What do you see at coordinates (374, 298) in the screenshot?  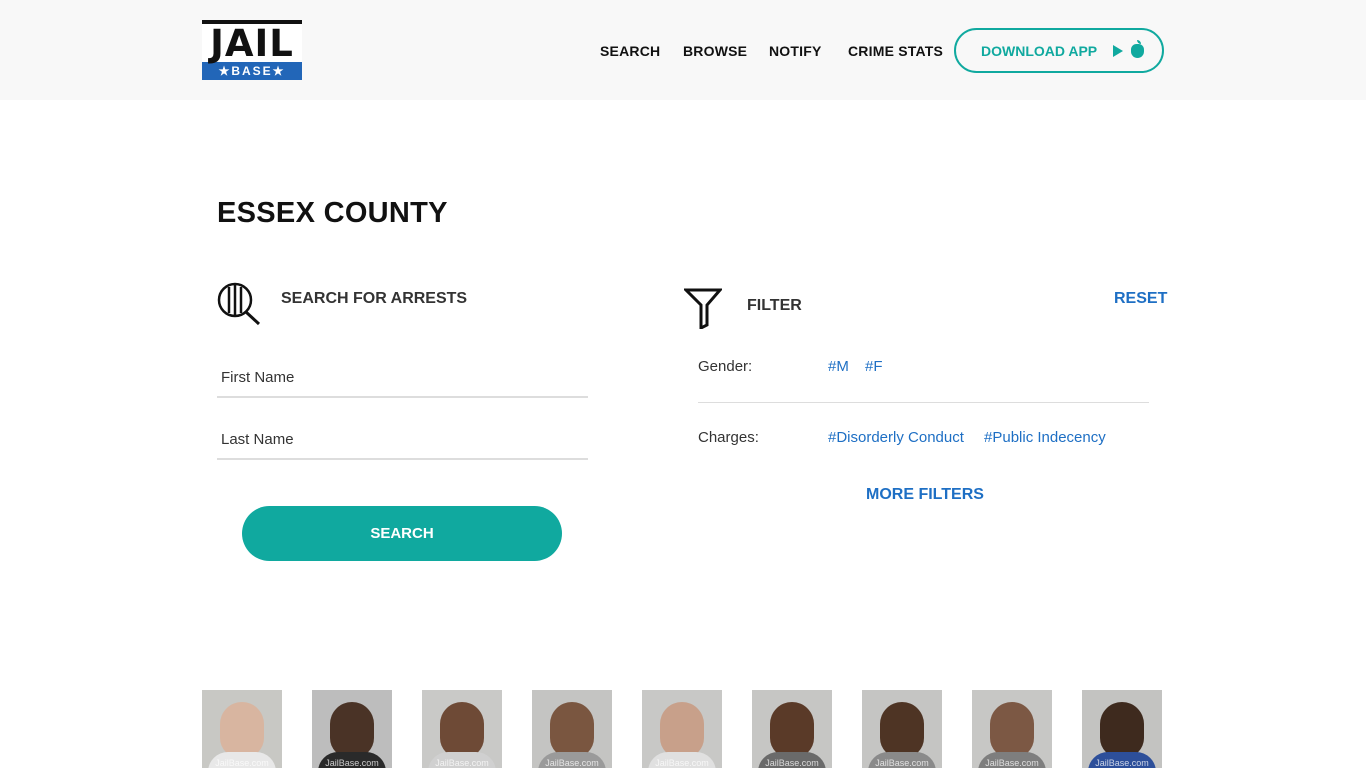 I see `search-heading: SEARCH FOR ARRESTS` at bounding box center [374, 298].